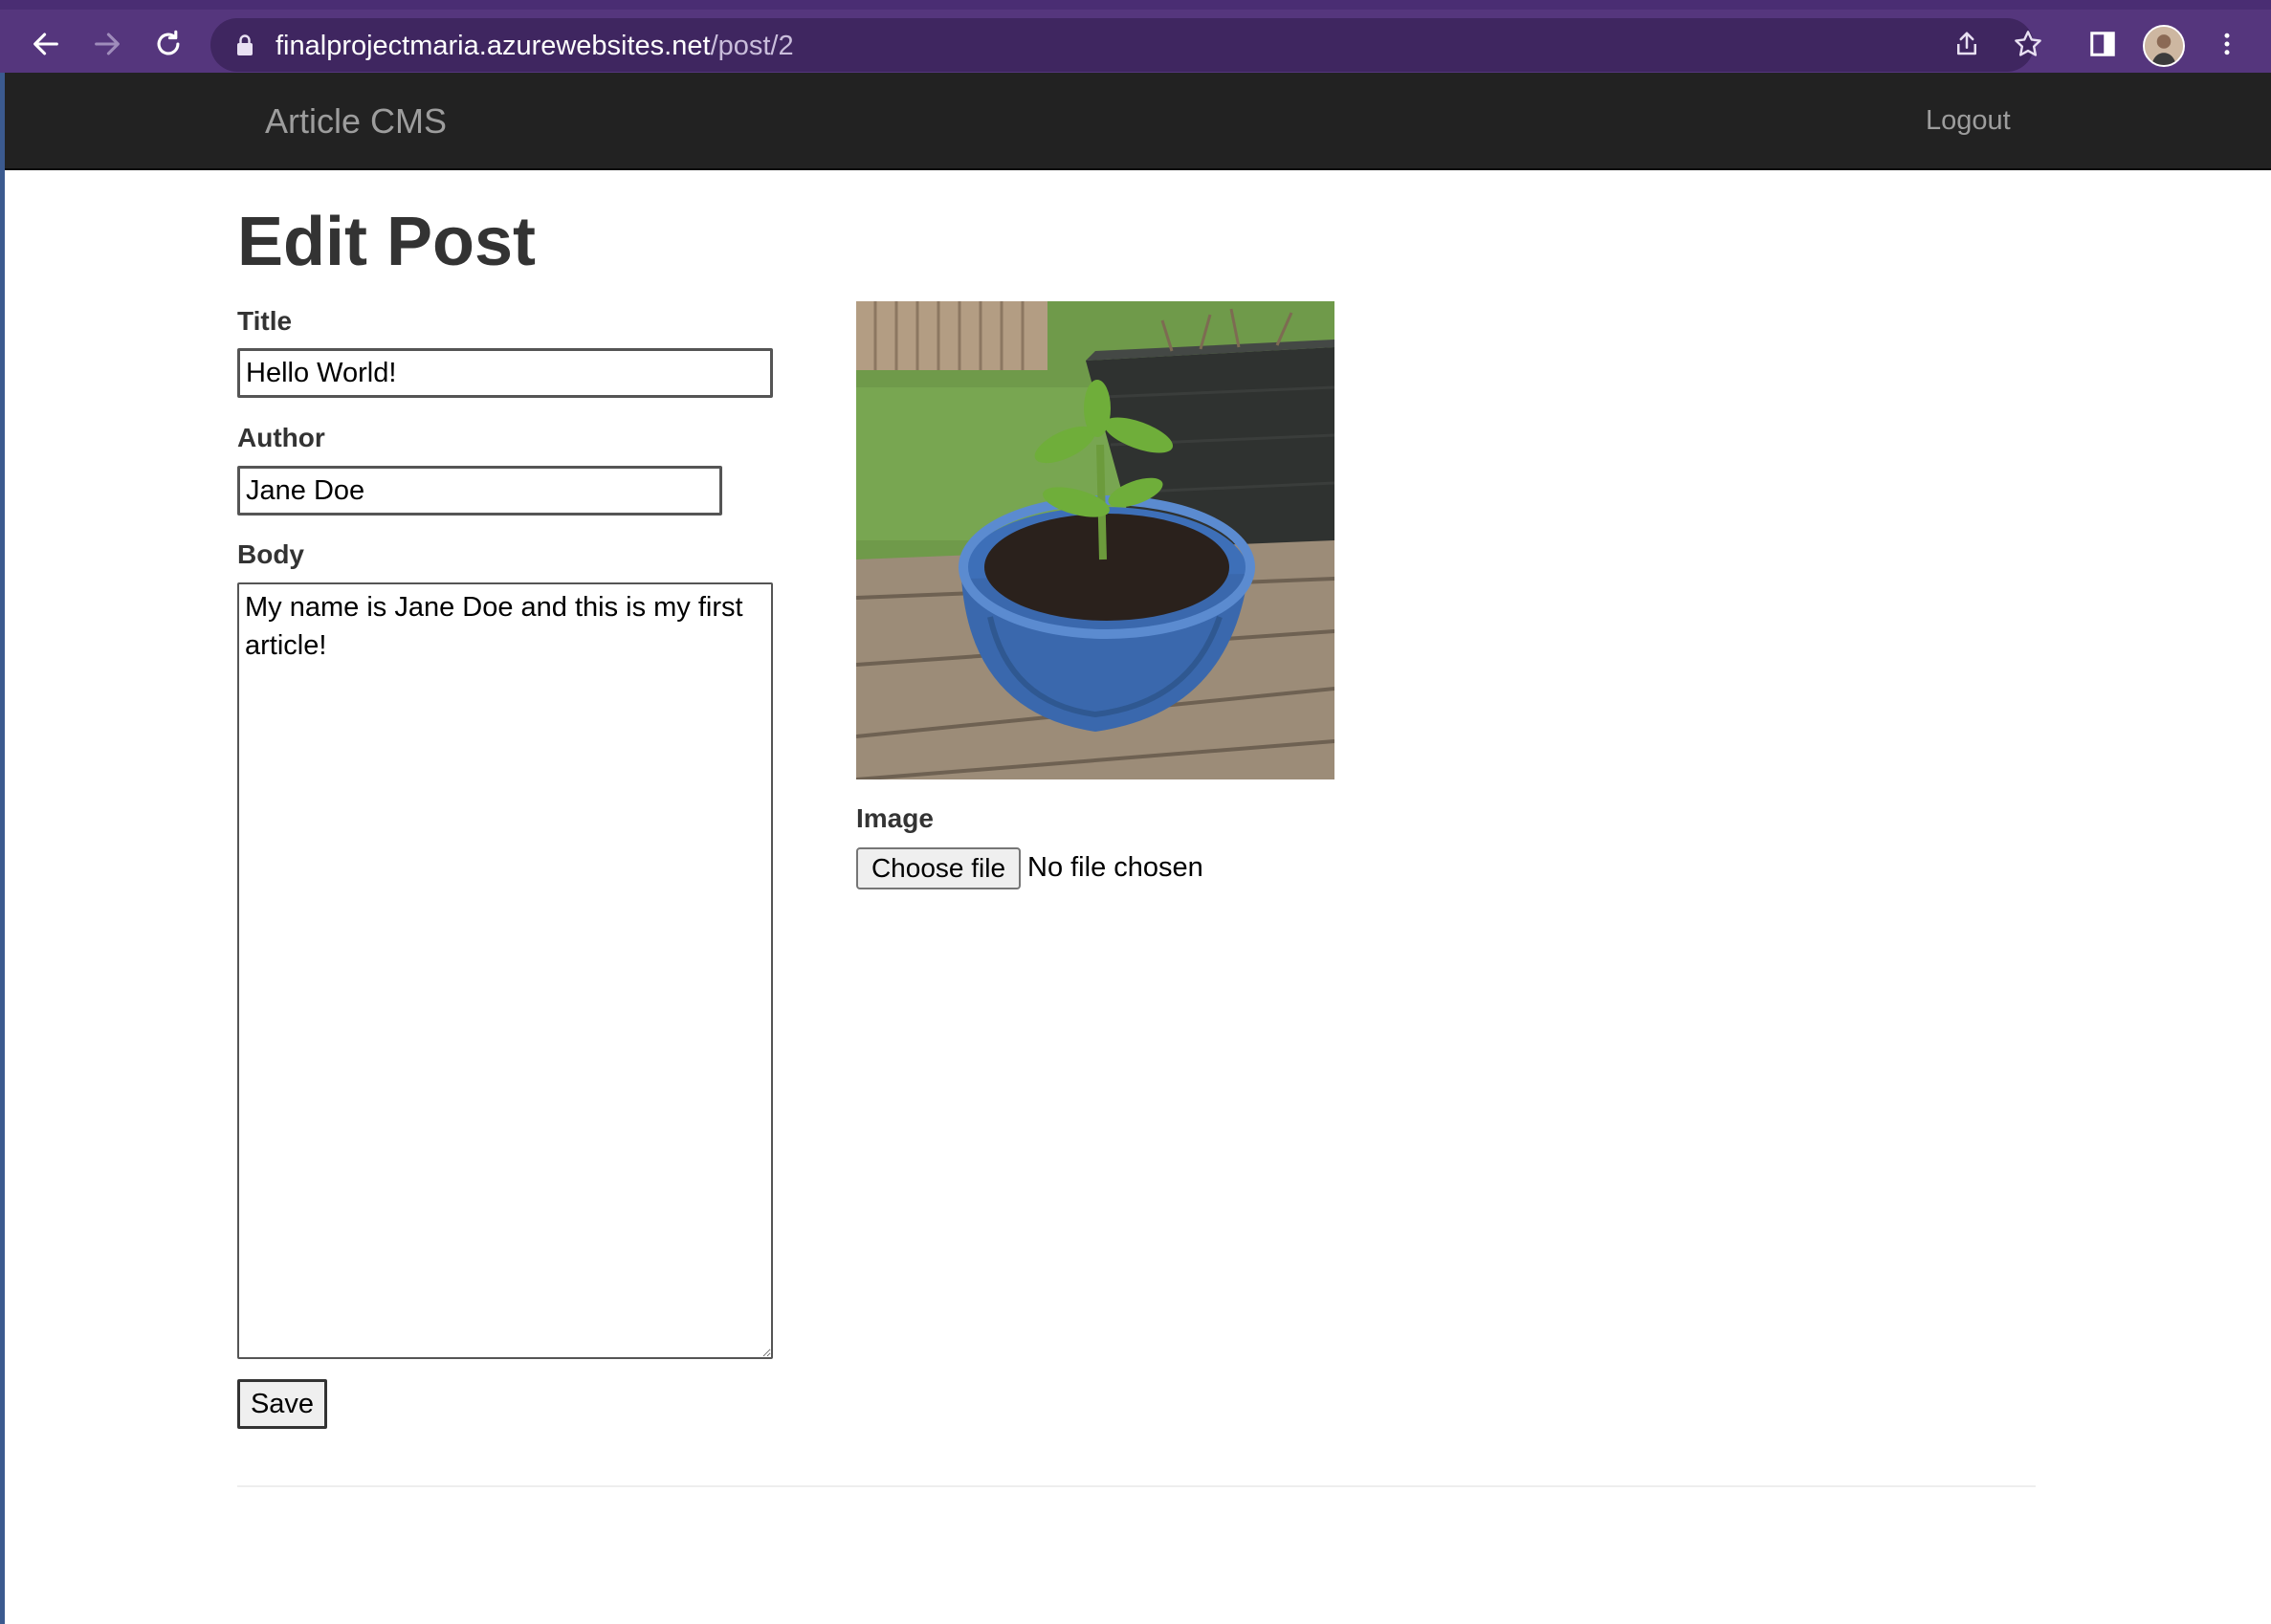 The image size is (2271, 1624). Describe the element at coordinates (1969, 121) in the screenshot. I see `logout-link: Logout` at that location.